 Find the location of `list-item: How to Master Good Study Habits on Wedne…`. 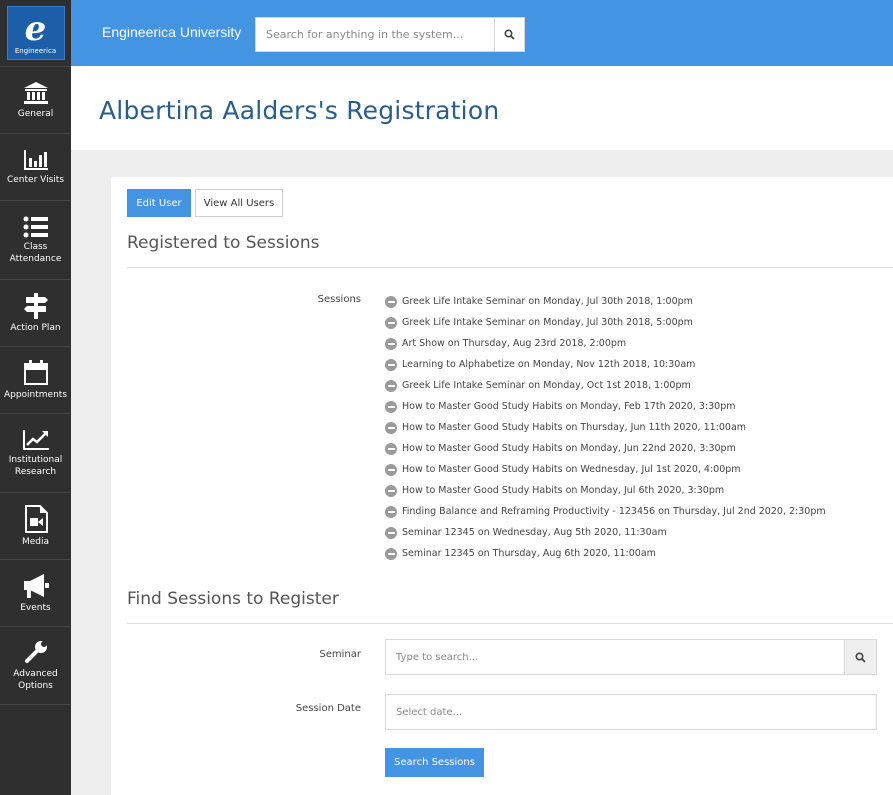

list-item: How to Master Good Study Habits on Wedne… is located at coordinates (605, 469).